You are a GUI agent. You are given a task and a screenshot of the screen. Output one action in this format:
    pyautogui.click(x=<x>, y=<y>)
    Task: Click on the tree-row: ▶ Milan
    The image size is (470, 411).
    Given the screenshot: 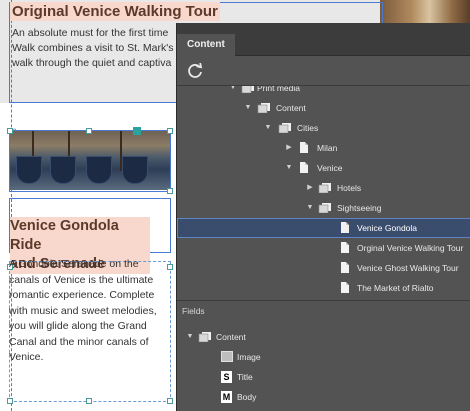 What is the action you would take?
    pyautogui.click(x=323, y=148)
    